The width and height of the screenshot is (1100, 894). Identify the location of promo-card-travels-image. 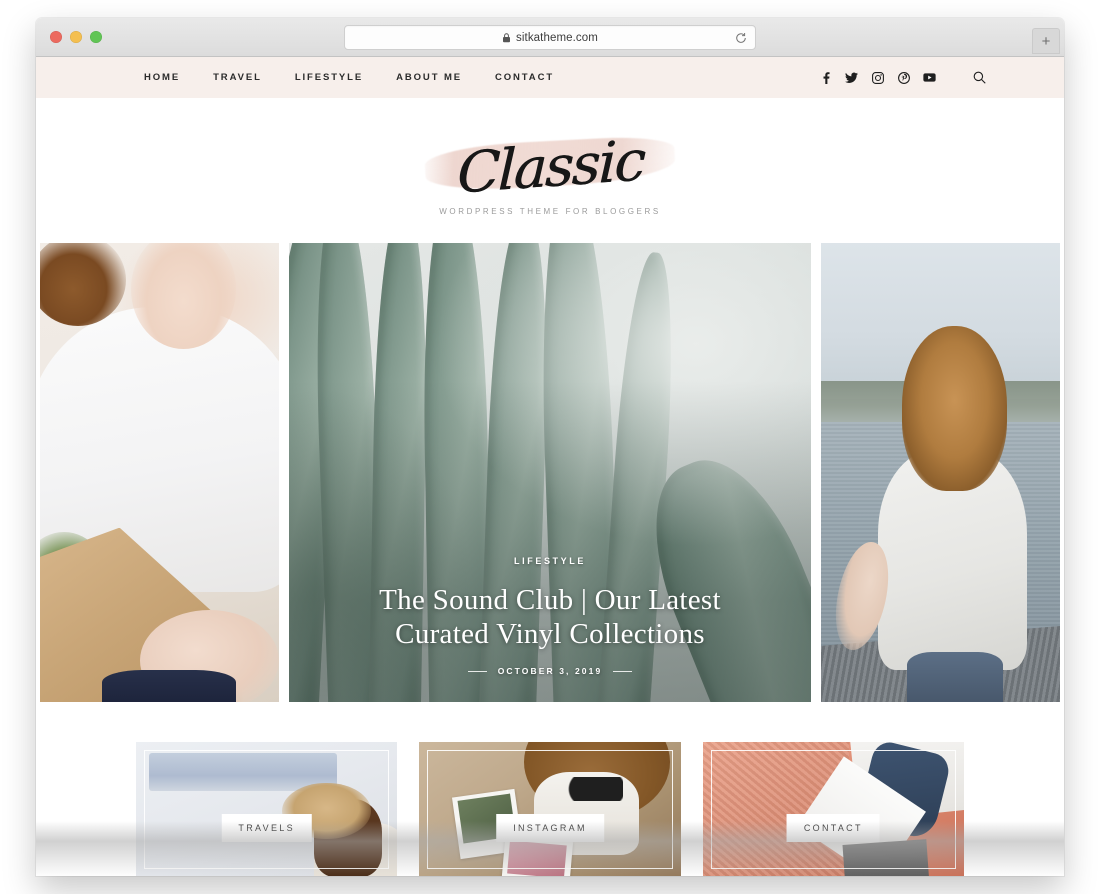
(267, 809).